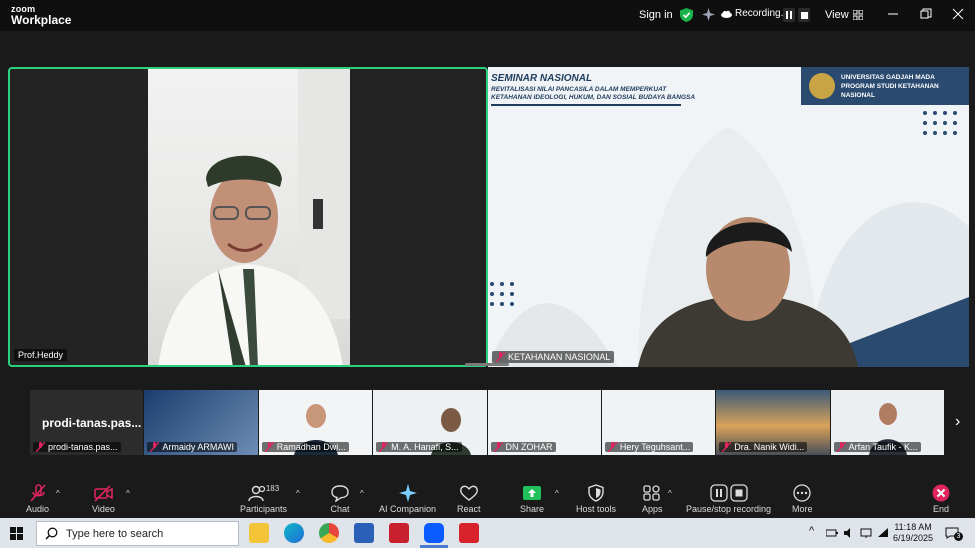 This screenshot has height=548, width=975. What do you see at coordinates (329, 533) in the screenshot?
I see `chrome-browser-icon` at bounding box center [329, 533].